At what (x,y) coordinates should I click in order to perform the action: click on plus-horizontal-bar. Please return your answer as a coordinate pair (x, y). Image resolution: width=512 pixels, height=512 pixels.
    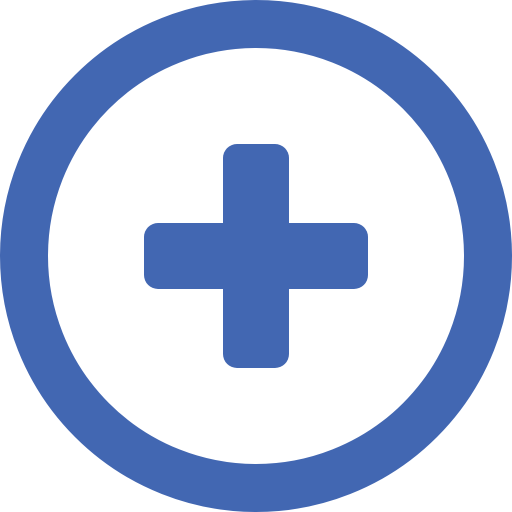
    Looking at the image, I should click on (256, 256).